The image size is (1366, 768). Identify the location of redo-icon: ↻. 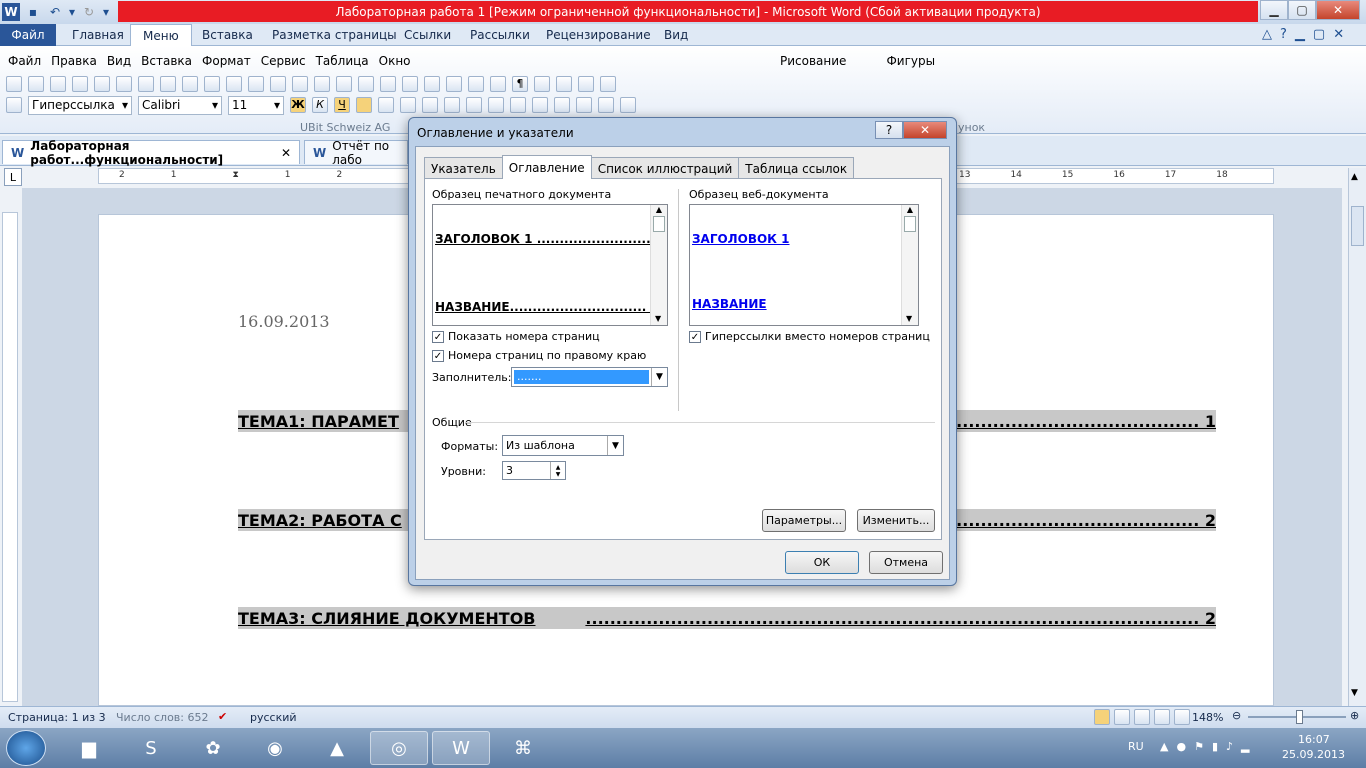
(89, 12).